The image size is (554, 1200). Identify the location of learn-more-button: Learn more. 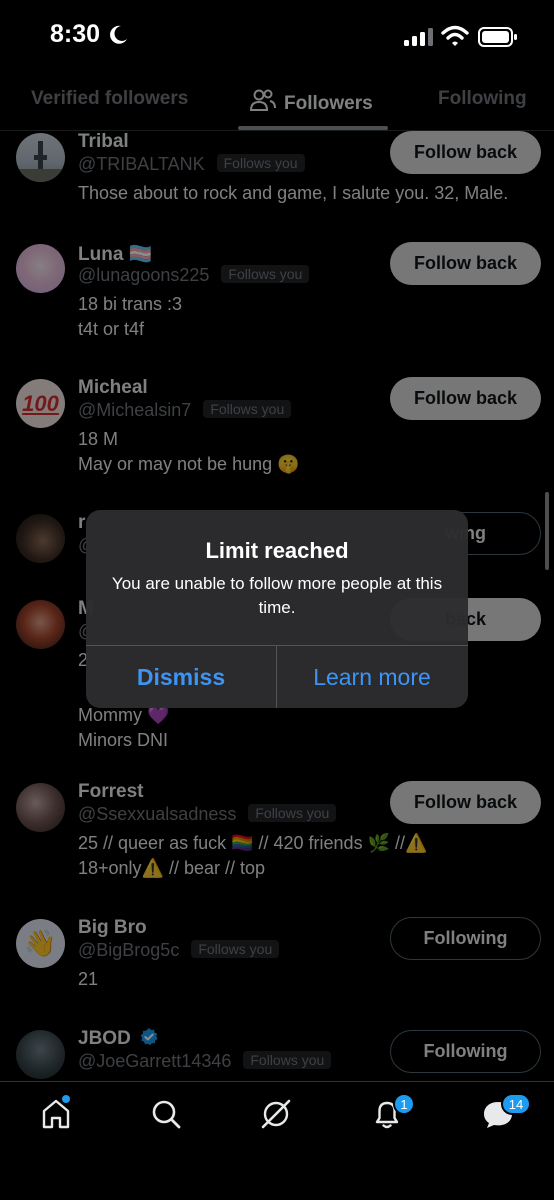
(372, 677).